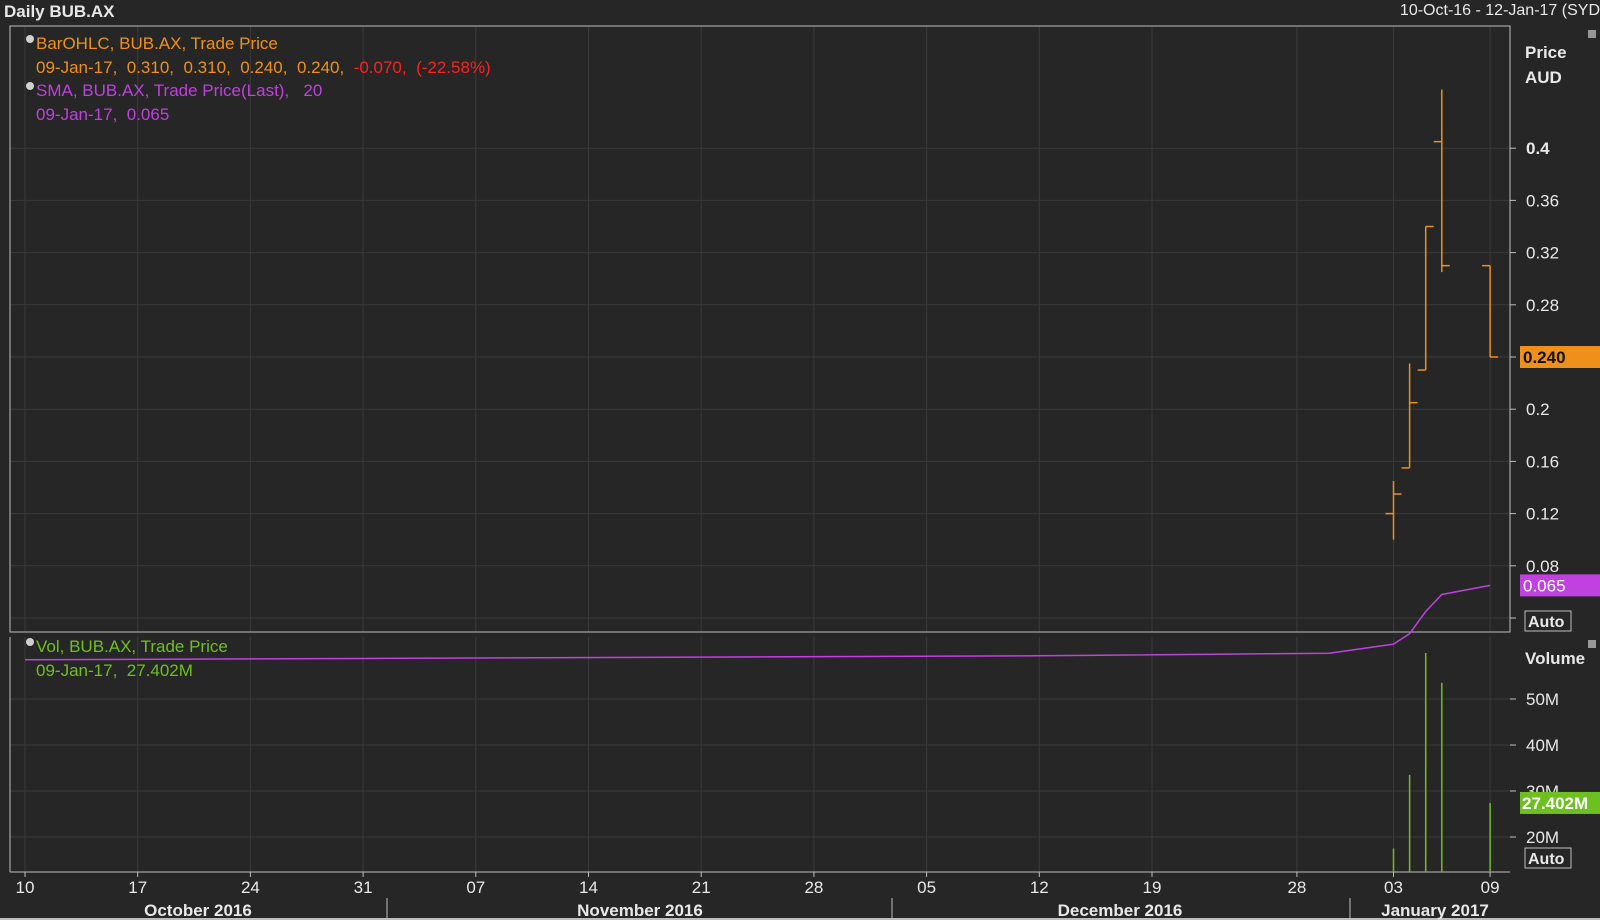  Describe the element at coordinates (1120, 910) in the screenshot. I see `month-label: December 2016` at that location.